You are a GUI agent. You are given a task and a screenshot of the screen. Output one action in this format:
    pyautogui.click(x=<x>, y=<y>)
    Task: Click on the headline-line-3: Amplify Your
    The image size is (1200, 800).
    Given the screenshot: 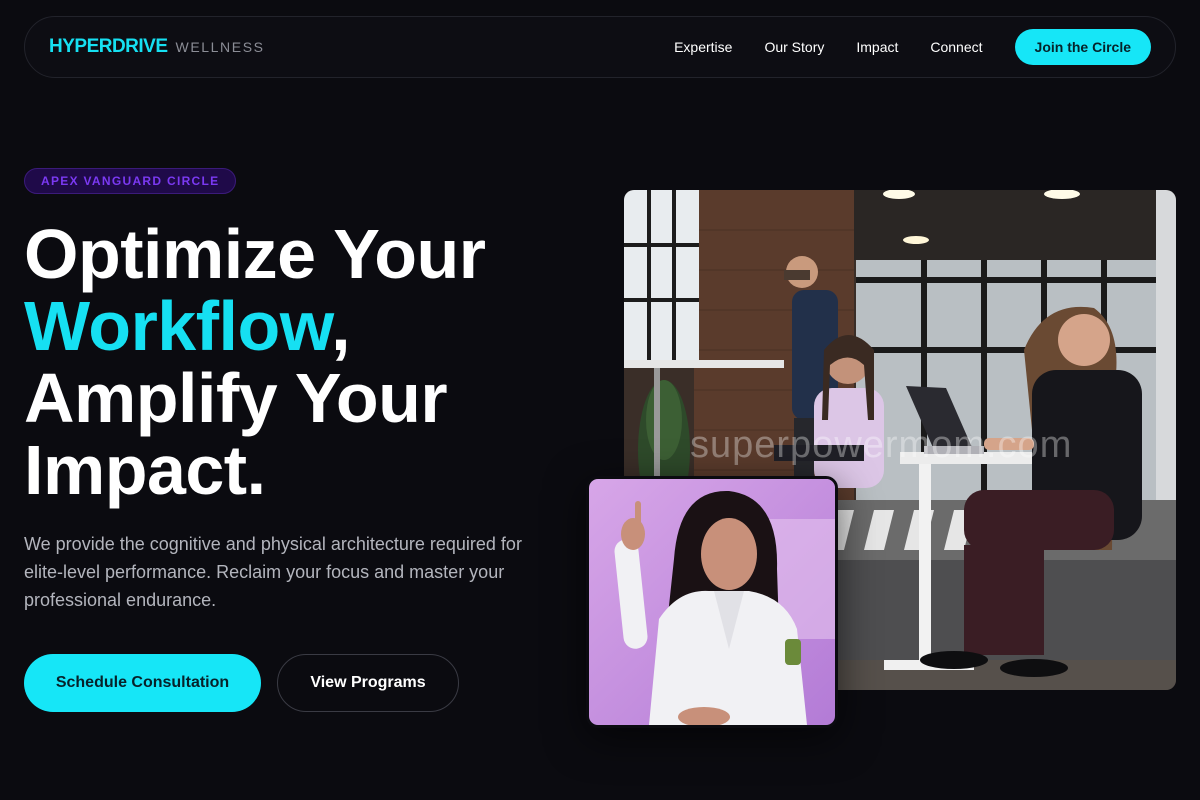 What is the action you would take?
    pyautogui.click(x=236, y=398)
    